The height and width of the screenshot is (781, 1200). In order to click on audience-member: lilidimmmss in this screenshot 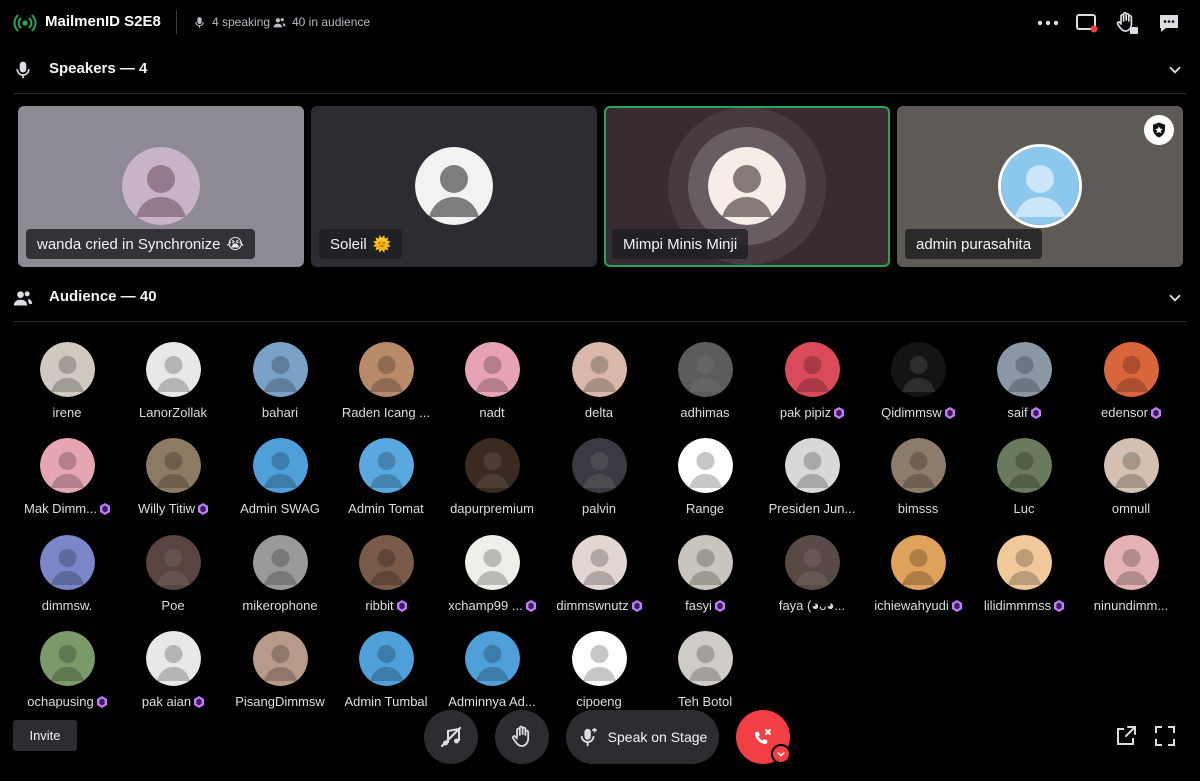, I will do `click(1024, 578)`.